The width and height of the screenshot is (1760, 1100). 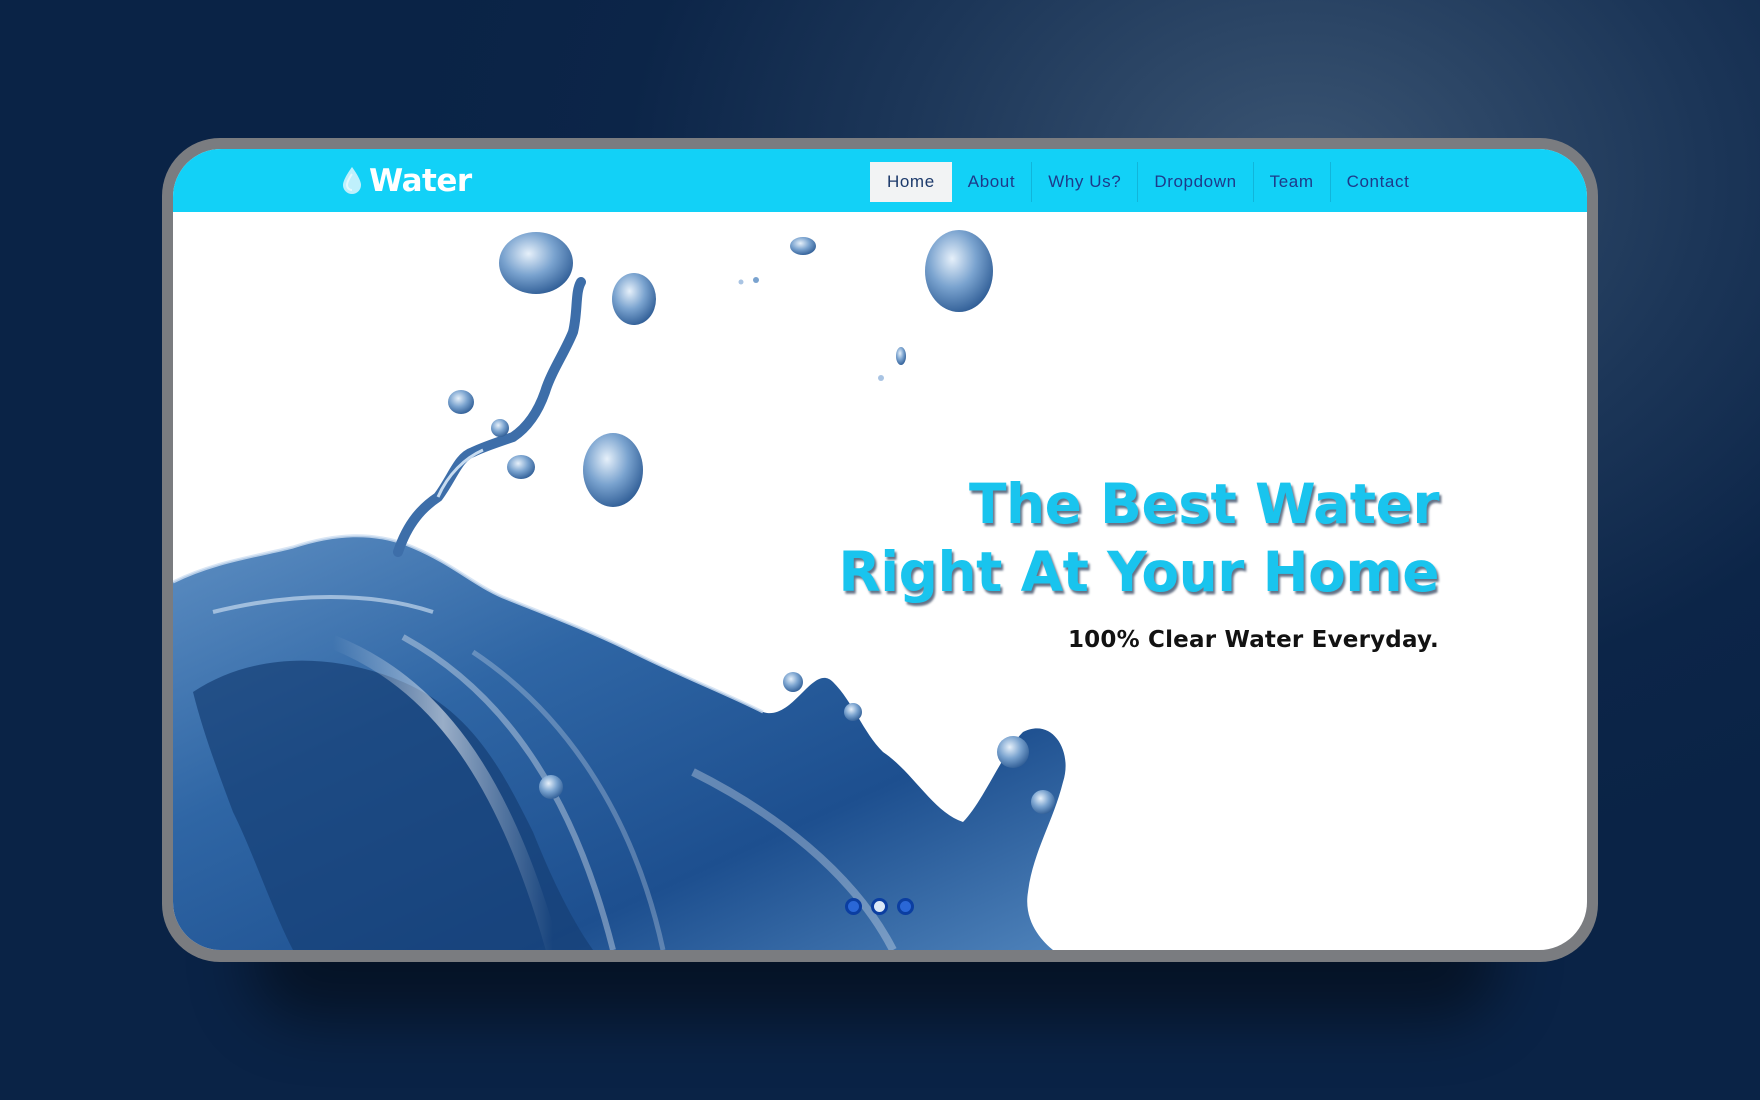 I want to click on hero-headline: The Best Water Right At Your Home, so click(x=1138, y=538).